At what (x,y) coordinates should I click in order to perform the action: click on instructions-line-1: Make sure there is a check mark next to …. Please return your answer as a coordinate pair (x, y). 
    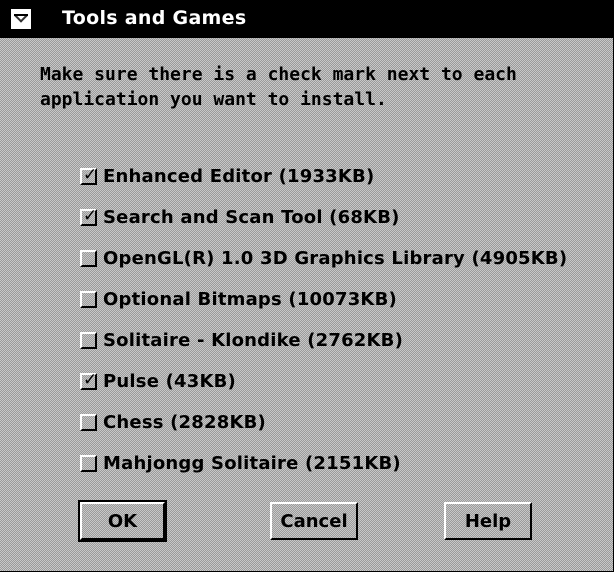
    Looking at the image, I should click on (278, 74).